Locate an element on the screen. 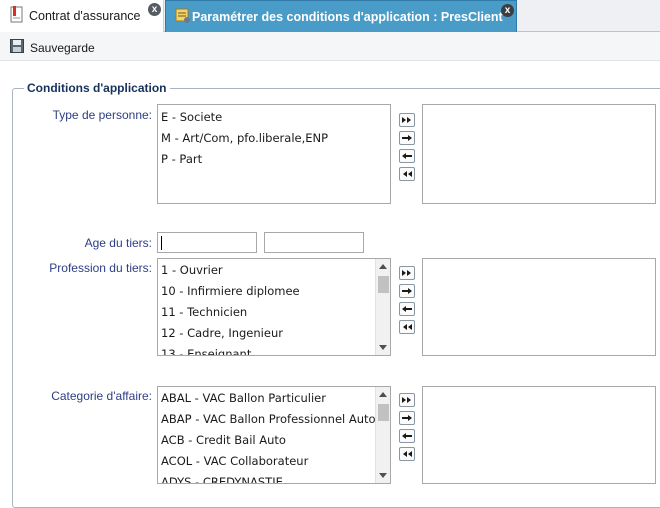 Image resolution: width=660 pixels, height=508 pixels. profession-label: Profession du tiers: is located at coordinates (100, 268).